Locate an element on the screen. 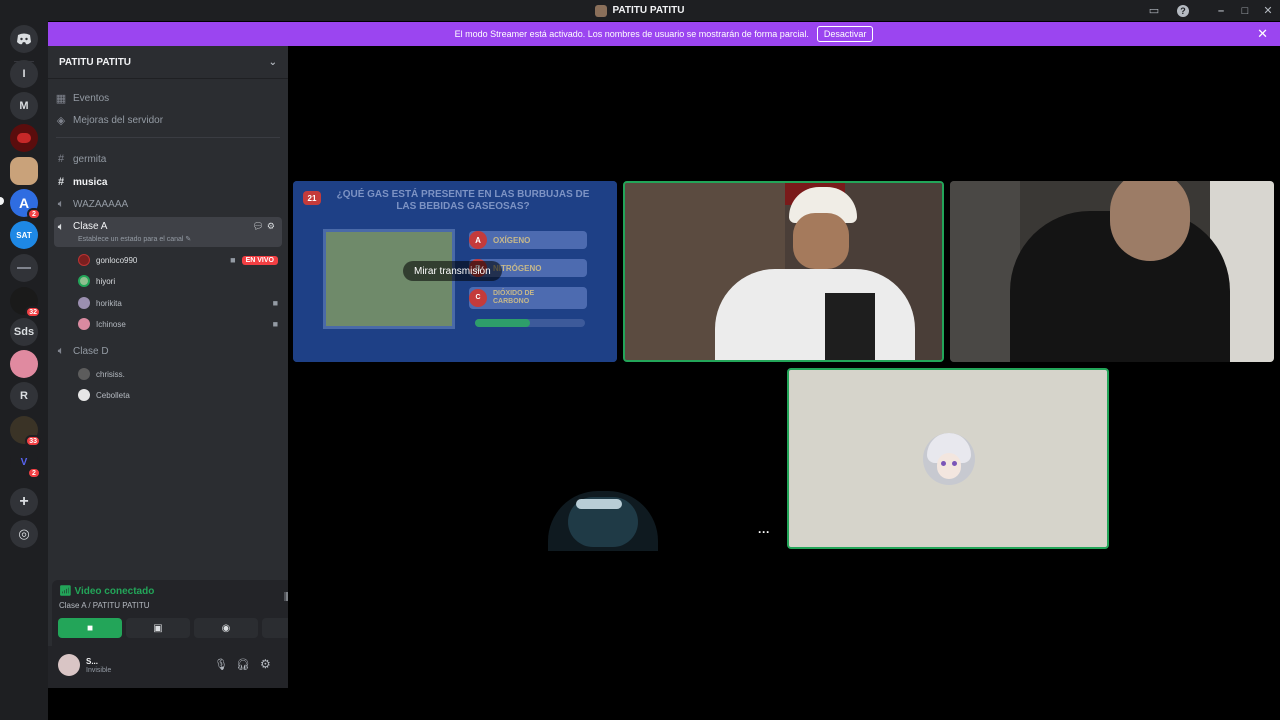 The image size is (1280, 720). calendar-icon: ▦ is located at coordinates (61, 98).